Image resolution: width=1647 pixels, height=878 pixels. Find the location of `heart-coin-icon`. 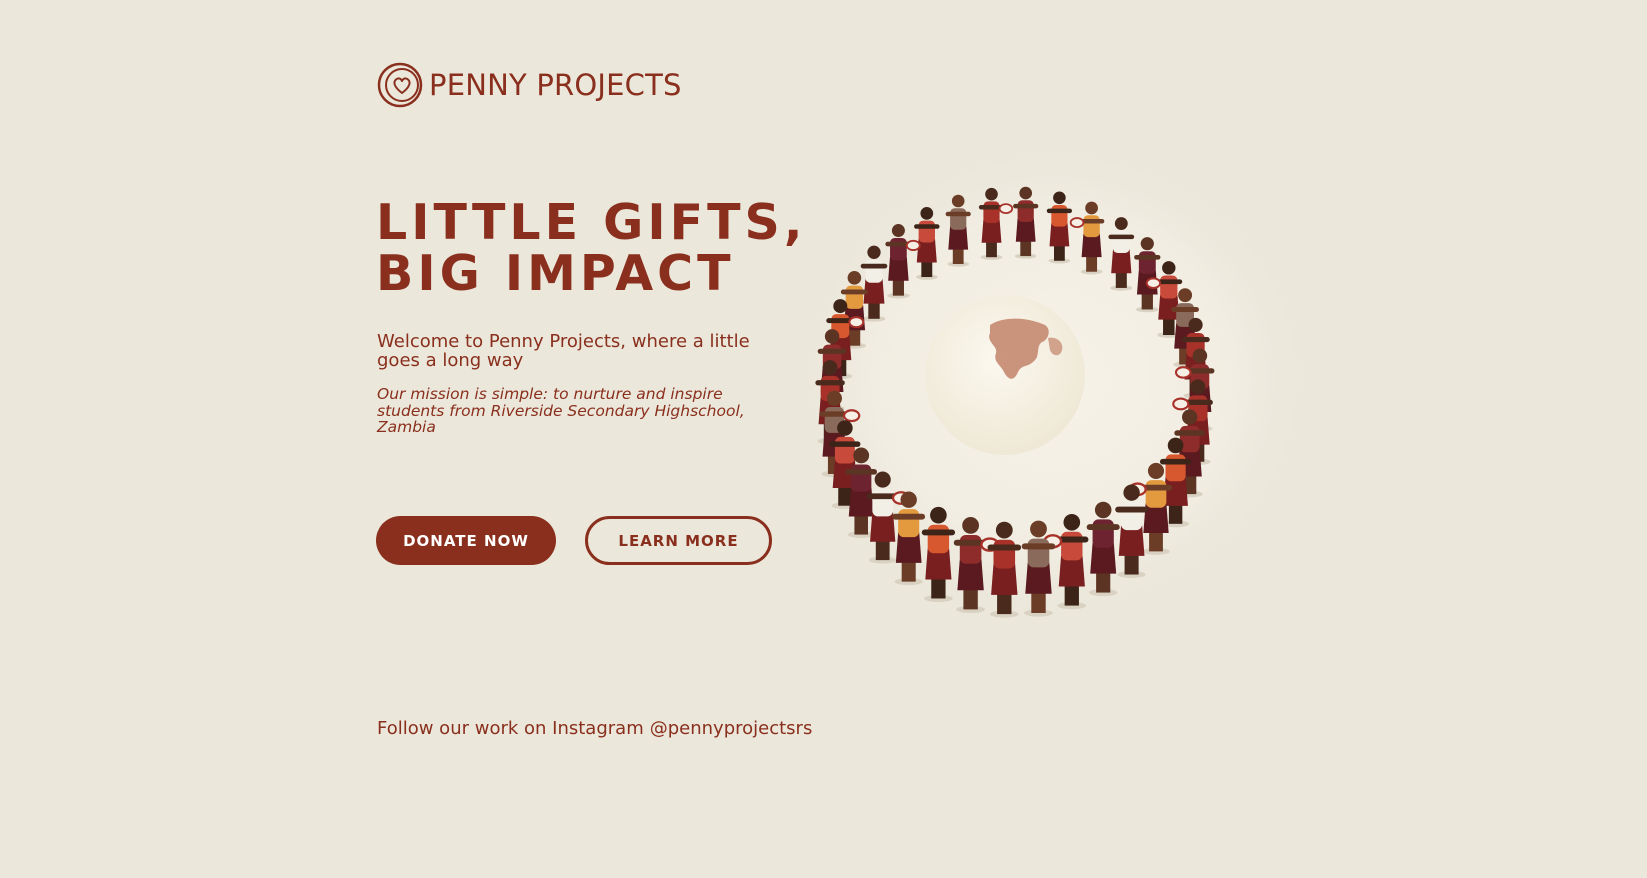

heart-coin-icon is located at coordinates (400, 85).